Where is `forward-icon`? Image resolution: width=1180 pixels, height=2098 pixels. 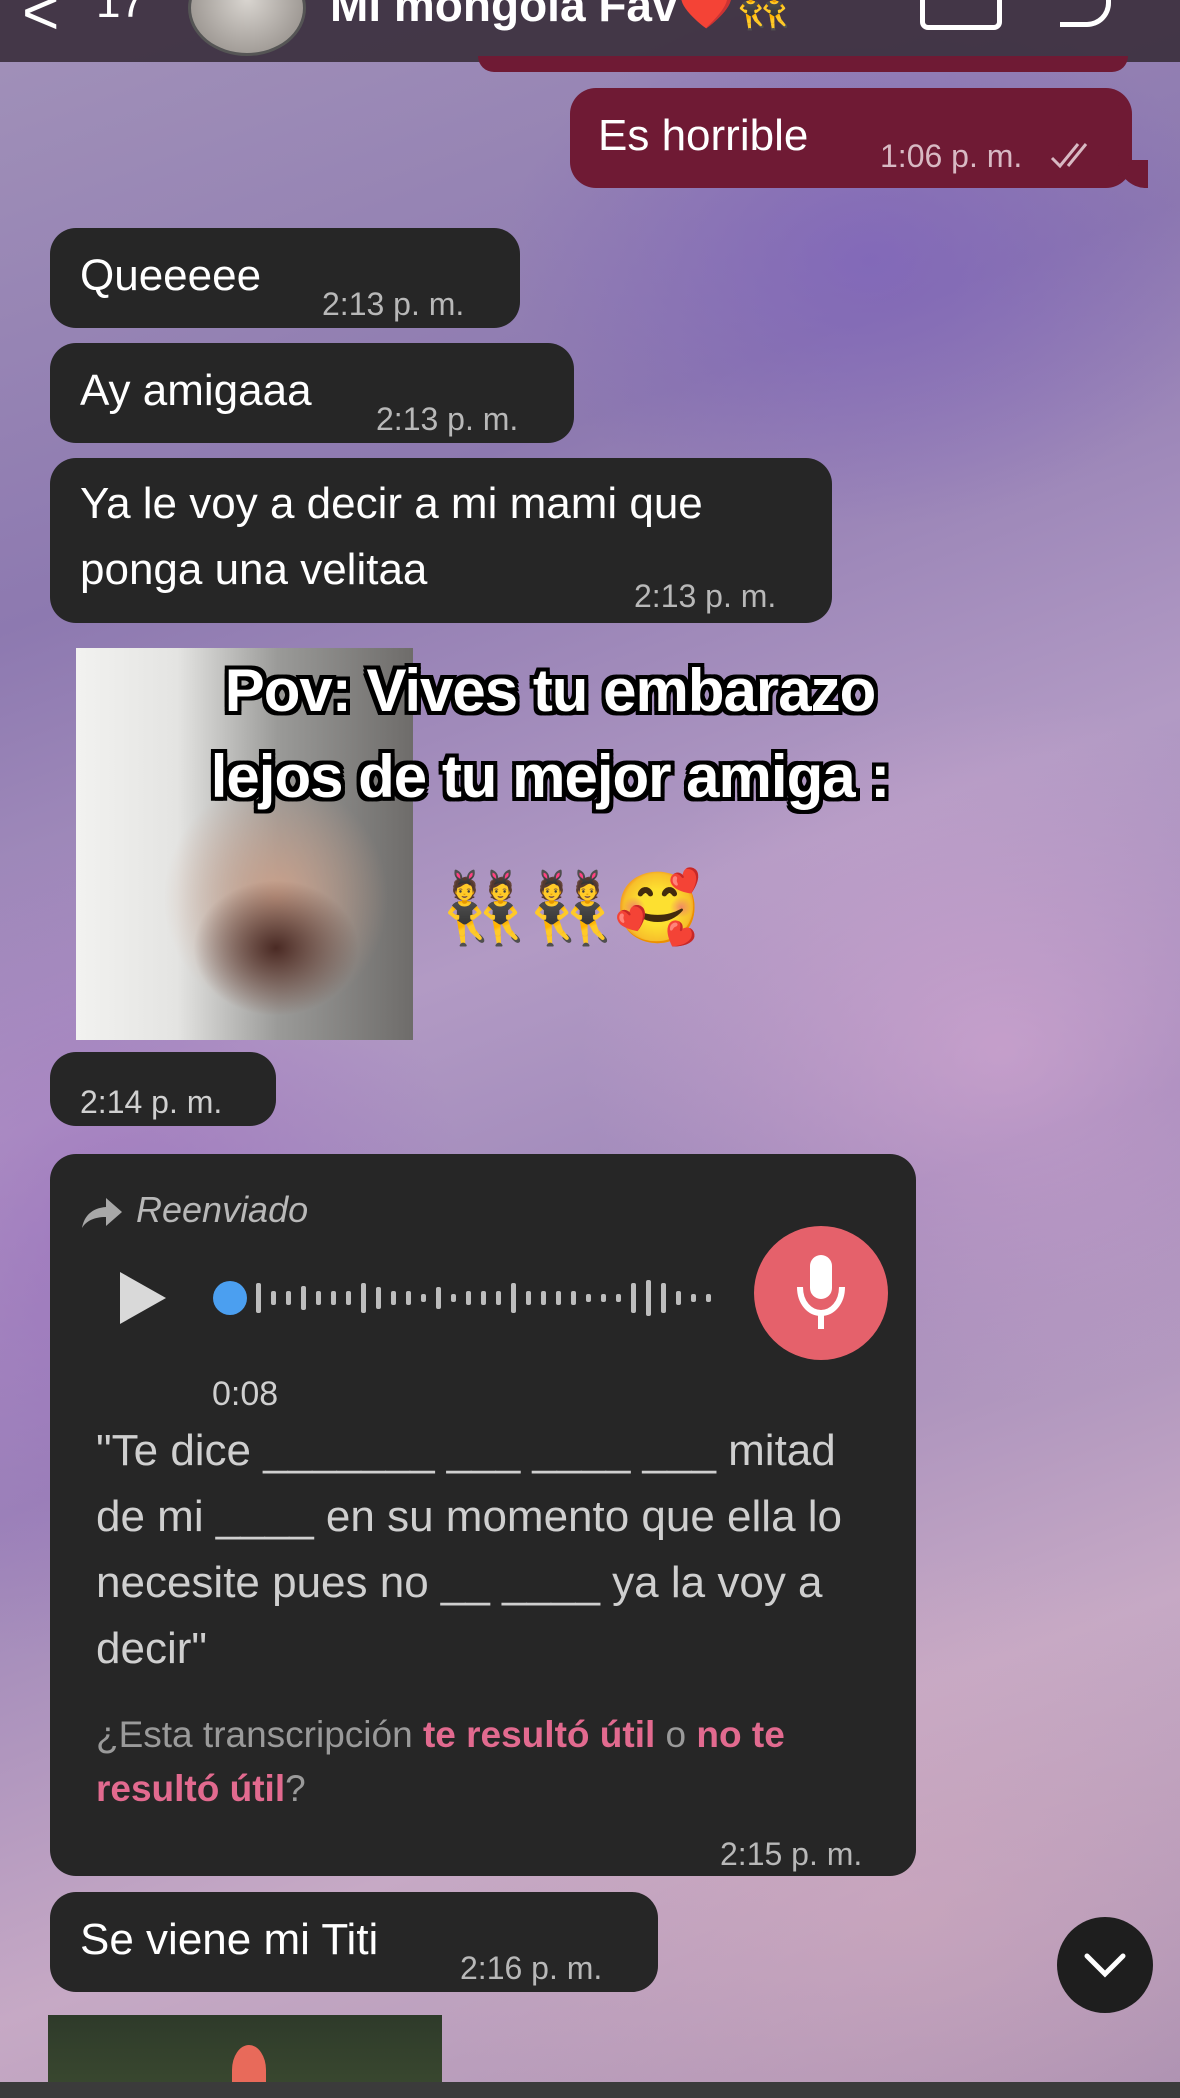 forward-icon is located at coordinates (102, 1216).